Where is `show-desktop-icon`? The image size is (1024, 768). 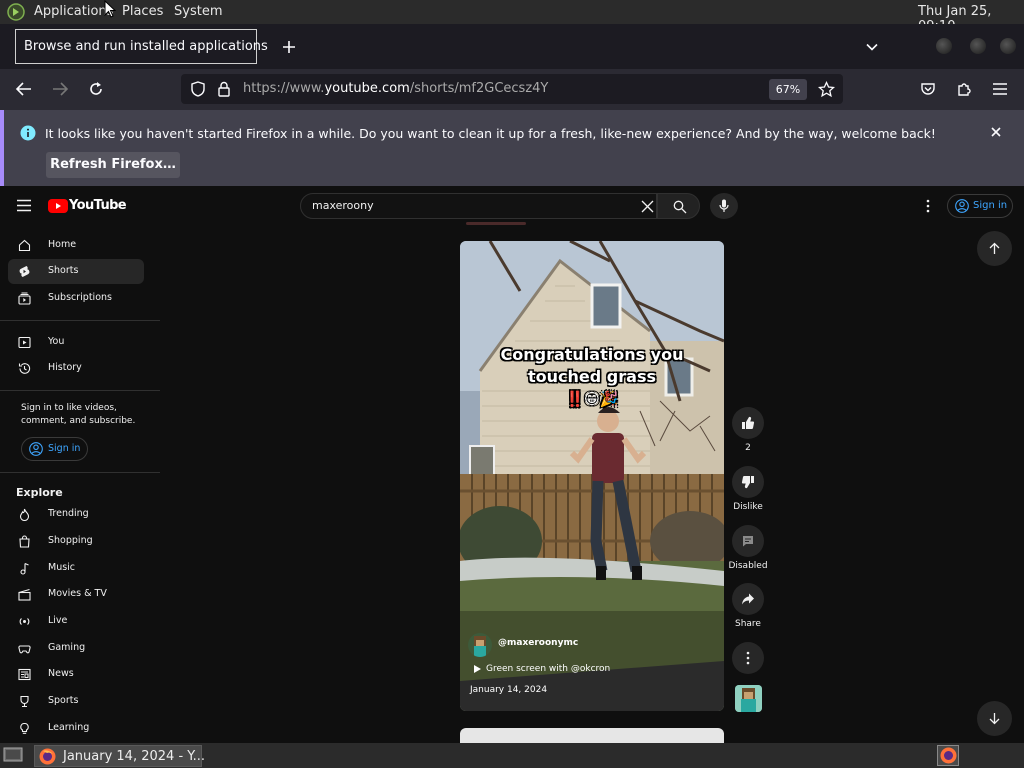 show-desktop-icon is located at coordinates (13, 755).